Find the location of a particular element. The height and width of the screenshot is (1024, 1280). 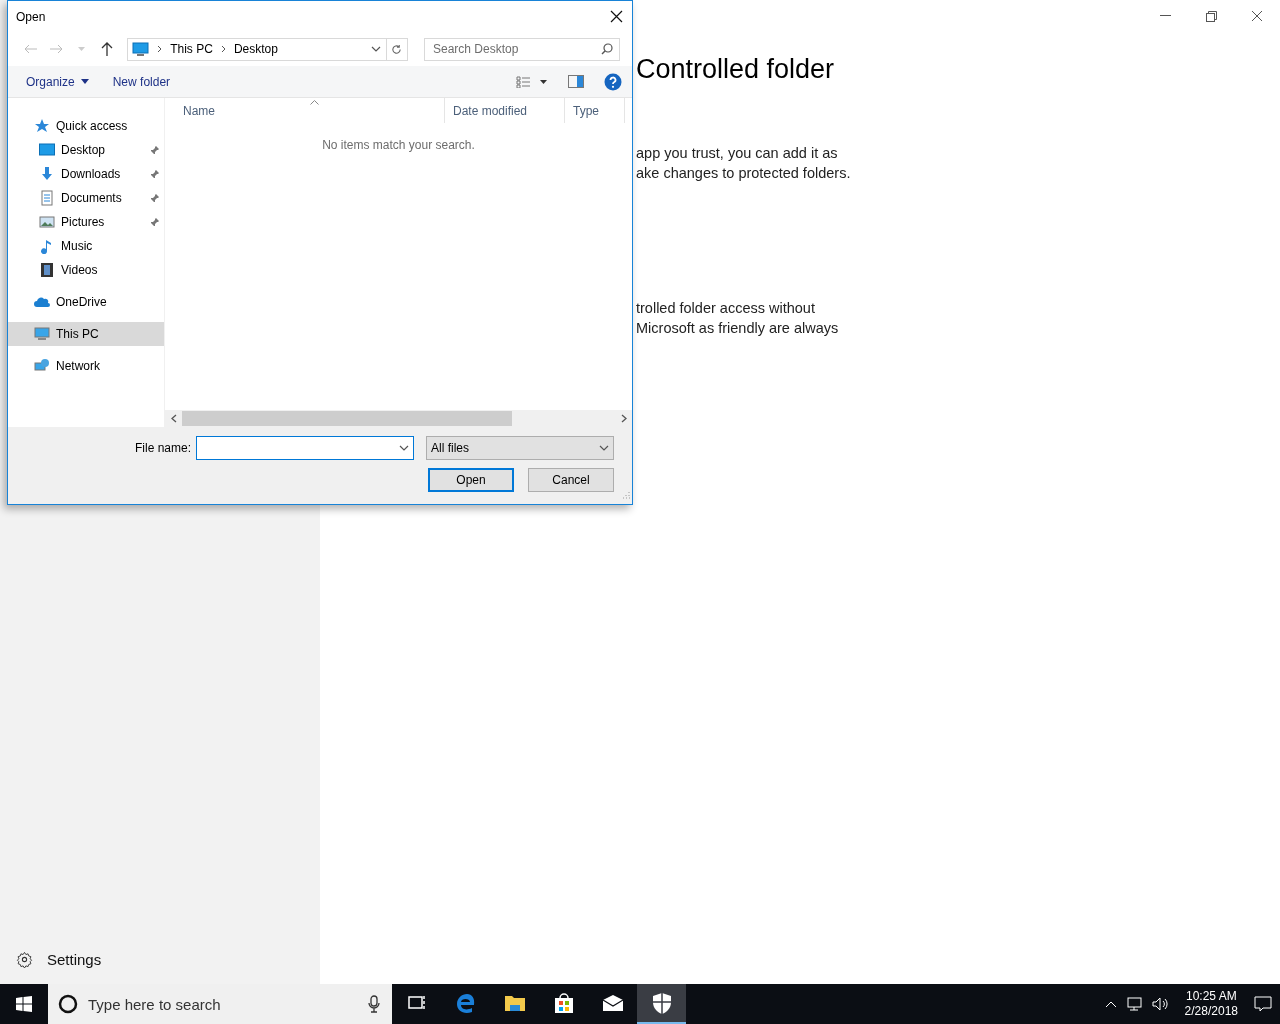

picture-icon is located at coordinates (47, 222).